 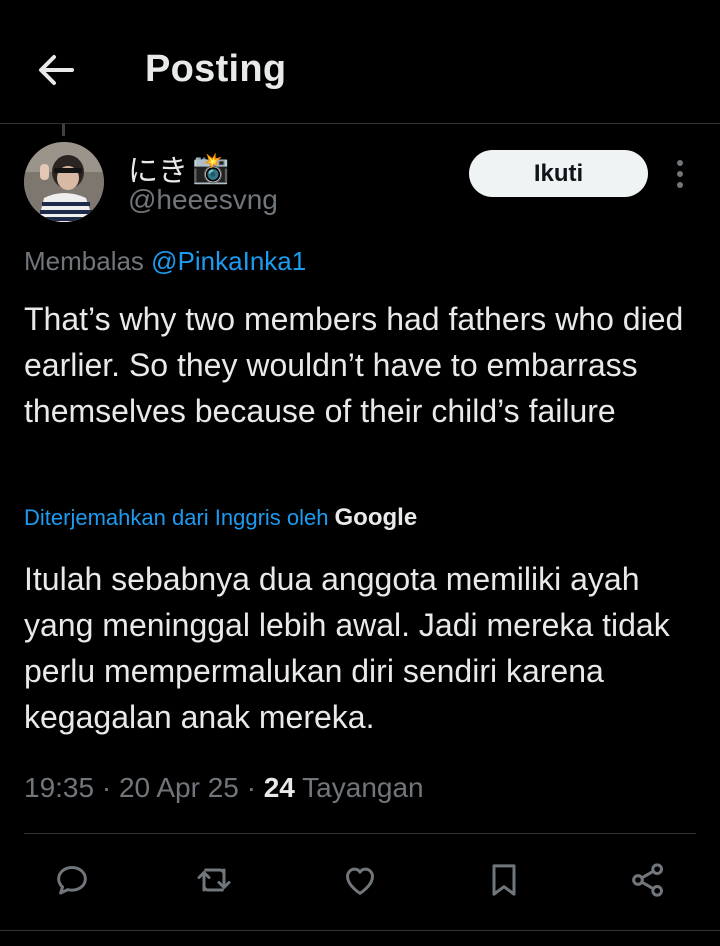 I want to click on bookmark-icon, so click(x=504, y=880).